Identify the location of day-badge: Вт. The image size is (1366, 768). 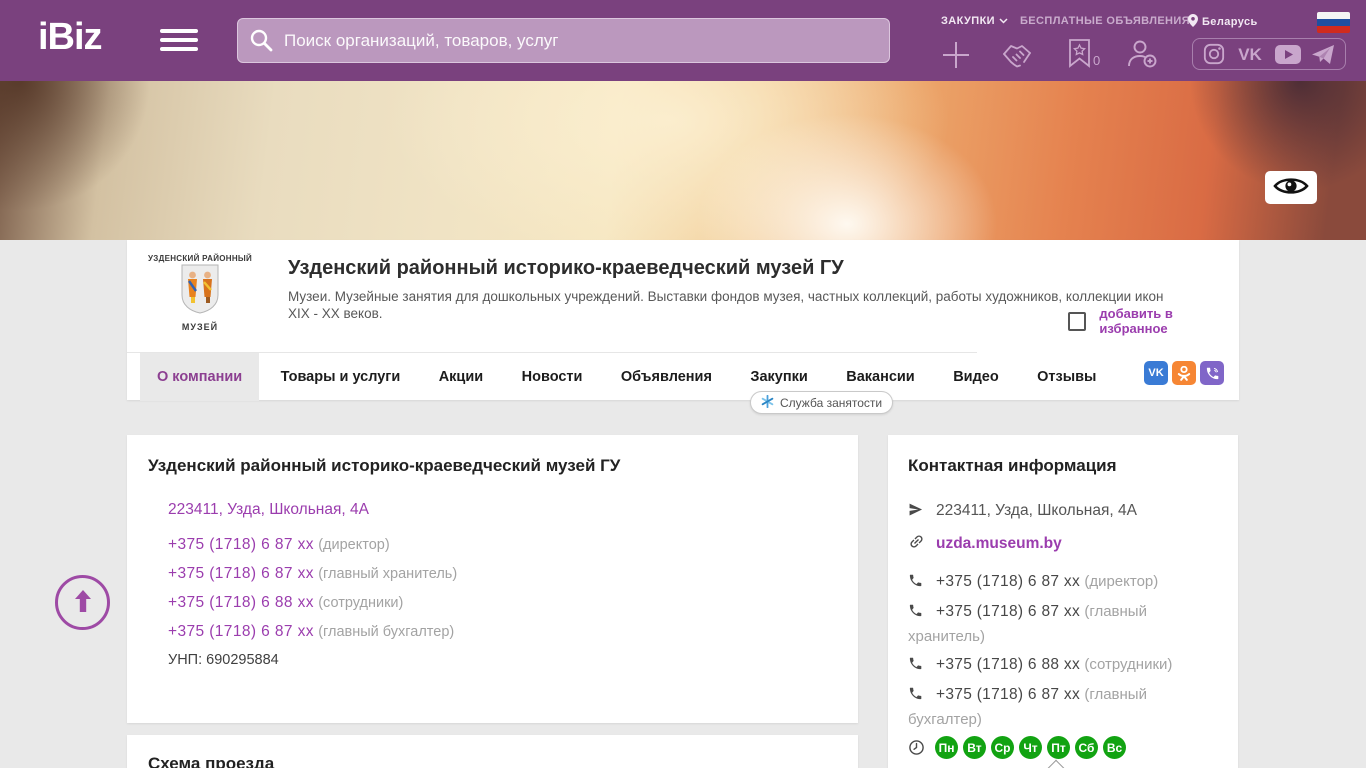
(974, 747).